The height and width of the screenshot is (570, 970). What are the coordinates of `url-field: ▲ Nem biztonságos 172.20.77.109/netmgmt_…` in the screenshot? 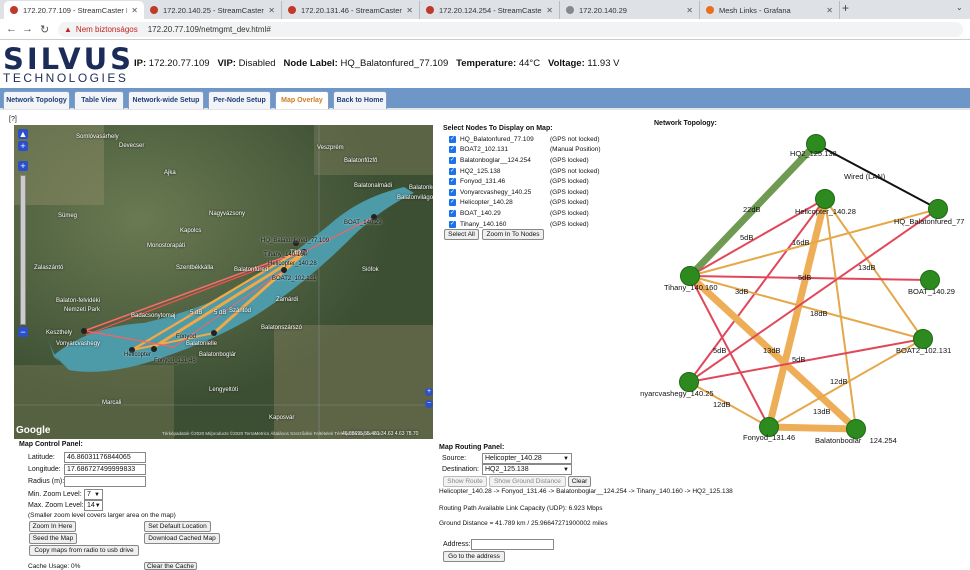 It's located at (510, 29).